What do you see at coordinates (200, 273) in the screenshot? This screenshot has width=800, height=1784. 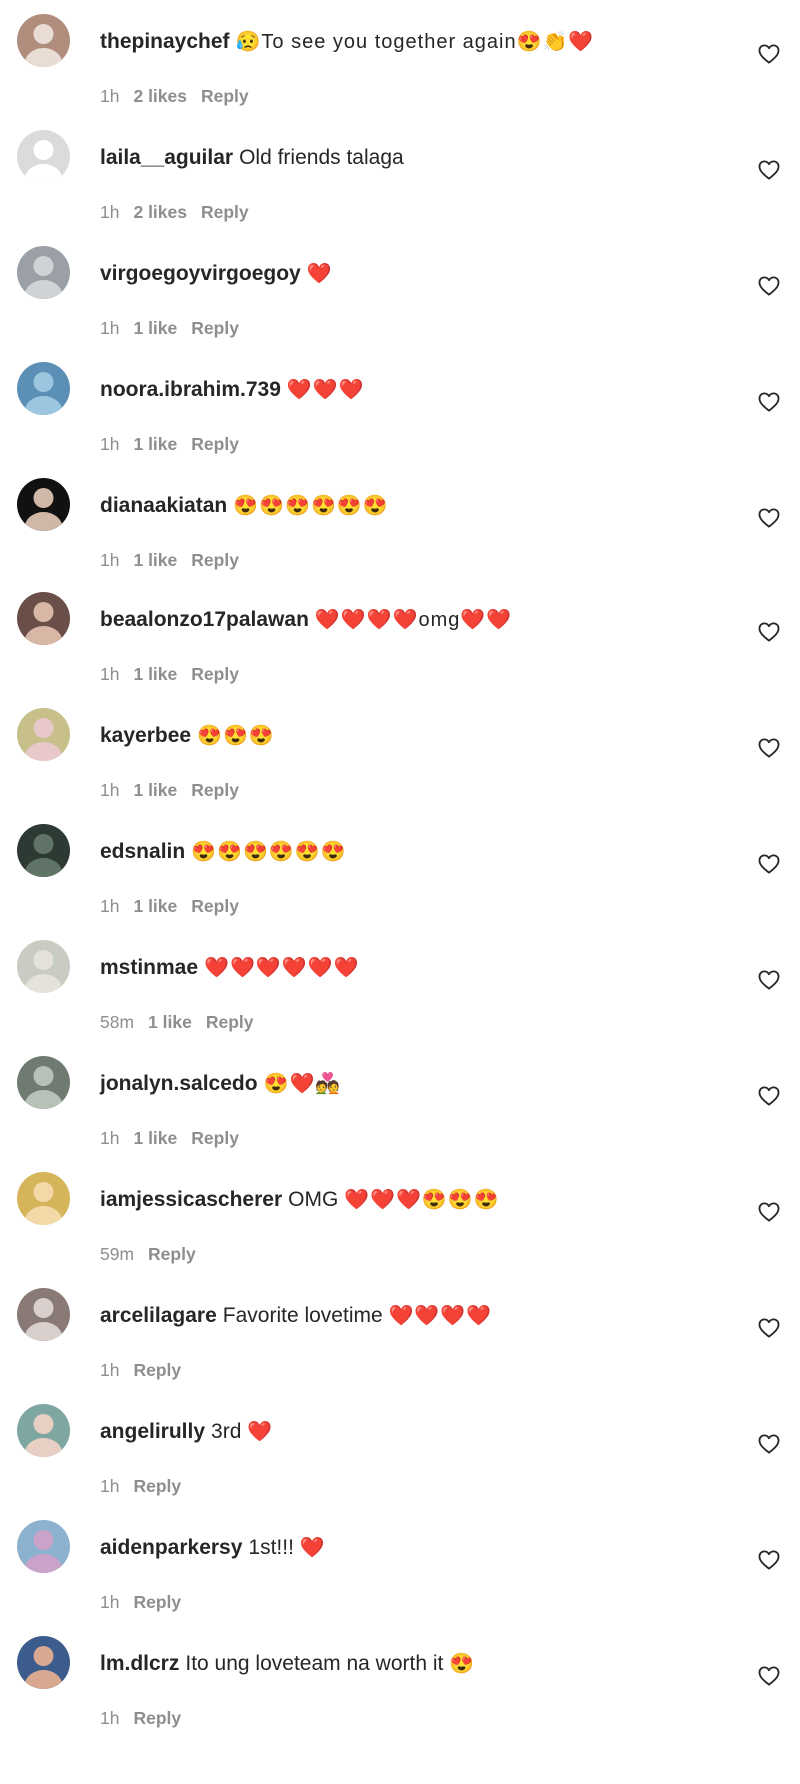 I see `comment-username: virgoegoyvirgoegoy` at bounding box center [200, 273].